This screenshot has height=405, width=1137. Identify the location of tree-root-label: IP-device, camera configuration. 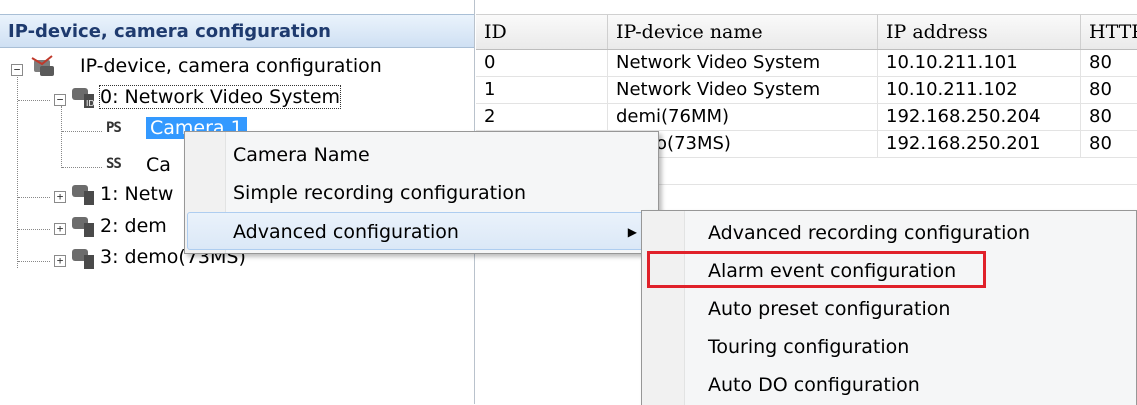
(231, 66).